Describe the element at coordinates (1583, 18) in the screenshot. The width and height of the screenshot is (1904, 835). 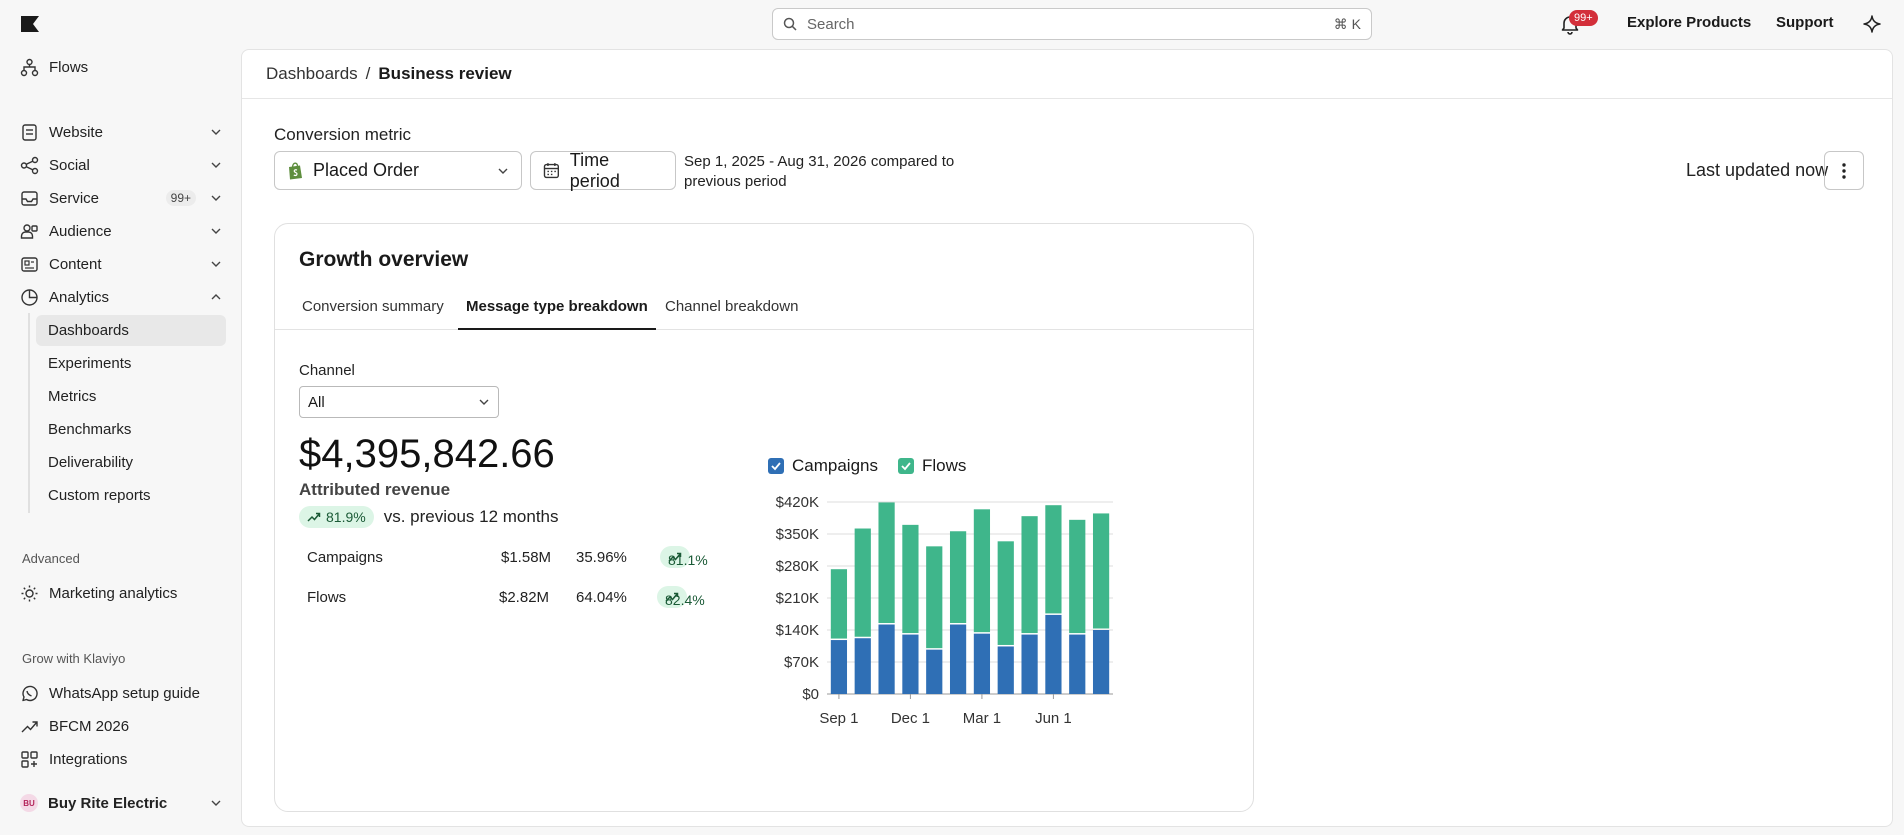
I see `notification-badge: 99+` at that location.